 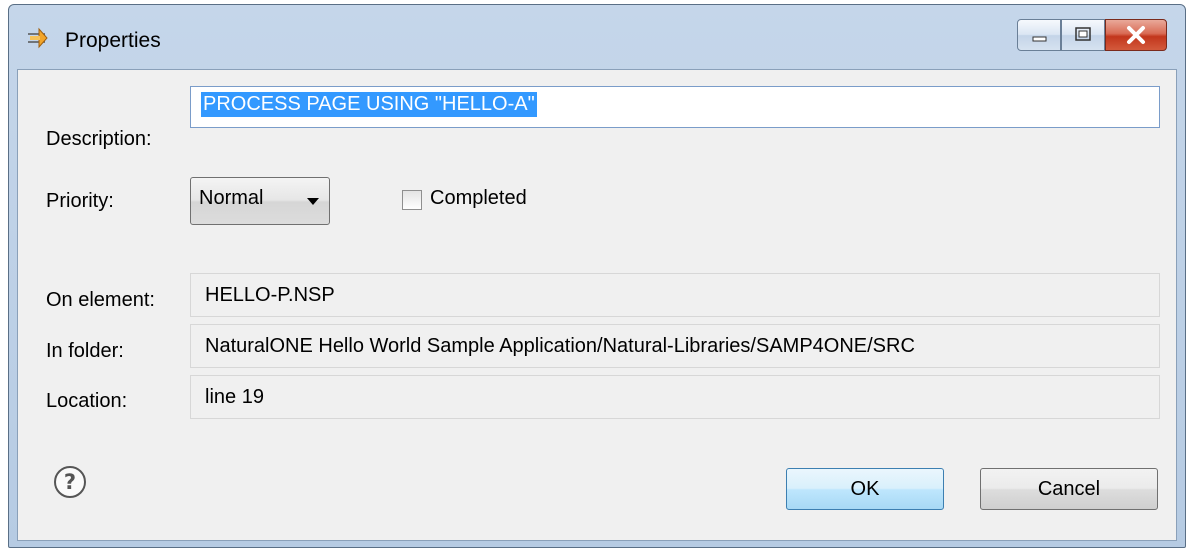 What do you see at coordinates (231, 198) in the screenshot?
I see `priority-value: Normal` at bounding box center [231, 198].